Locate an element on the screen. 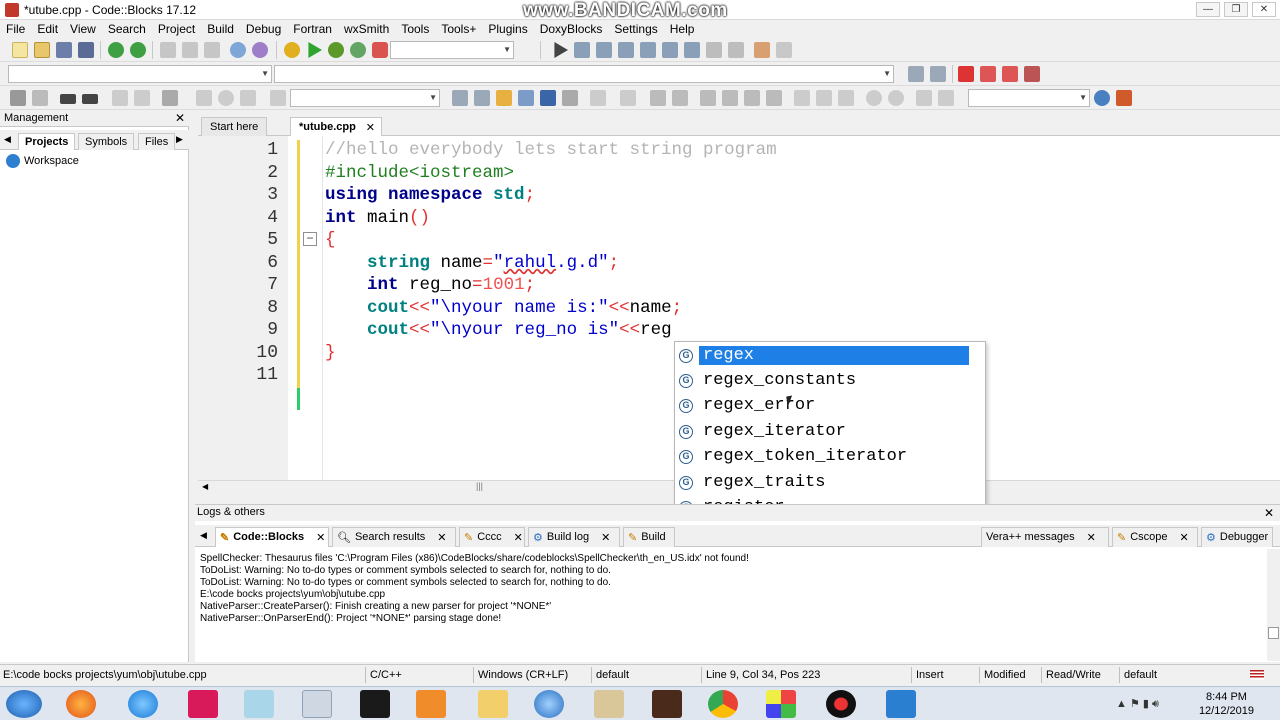 The height and width of the screenshot is (720, 1280). regex-icon is located at coordinates (570, 98).